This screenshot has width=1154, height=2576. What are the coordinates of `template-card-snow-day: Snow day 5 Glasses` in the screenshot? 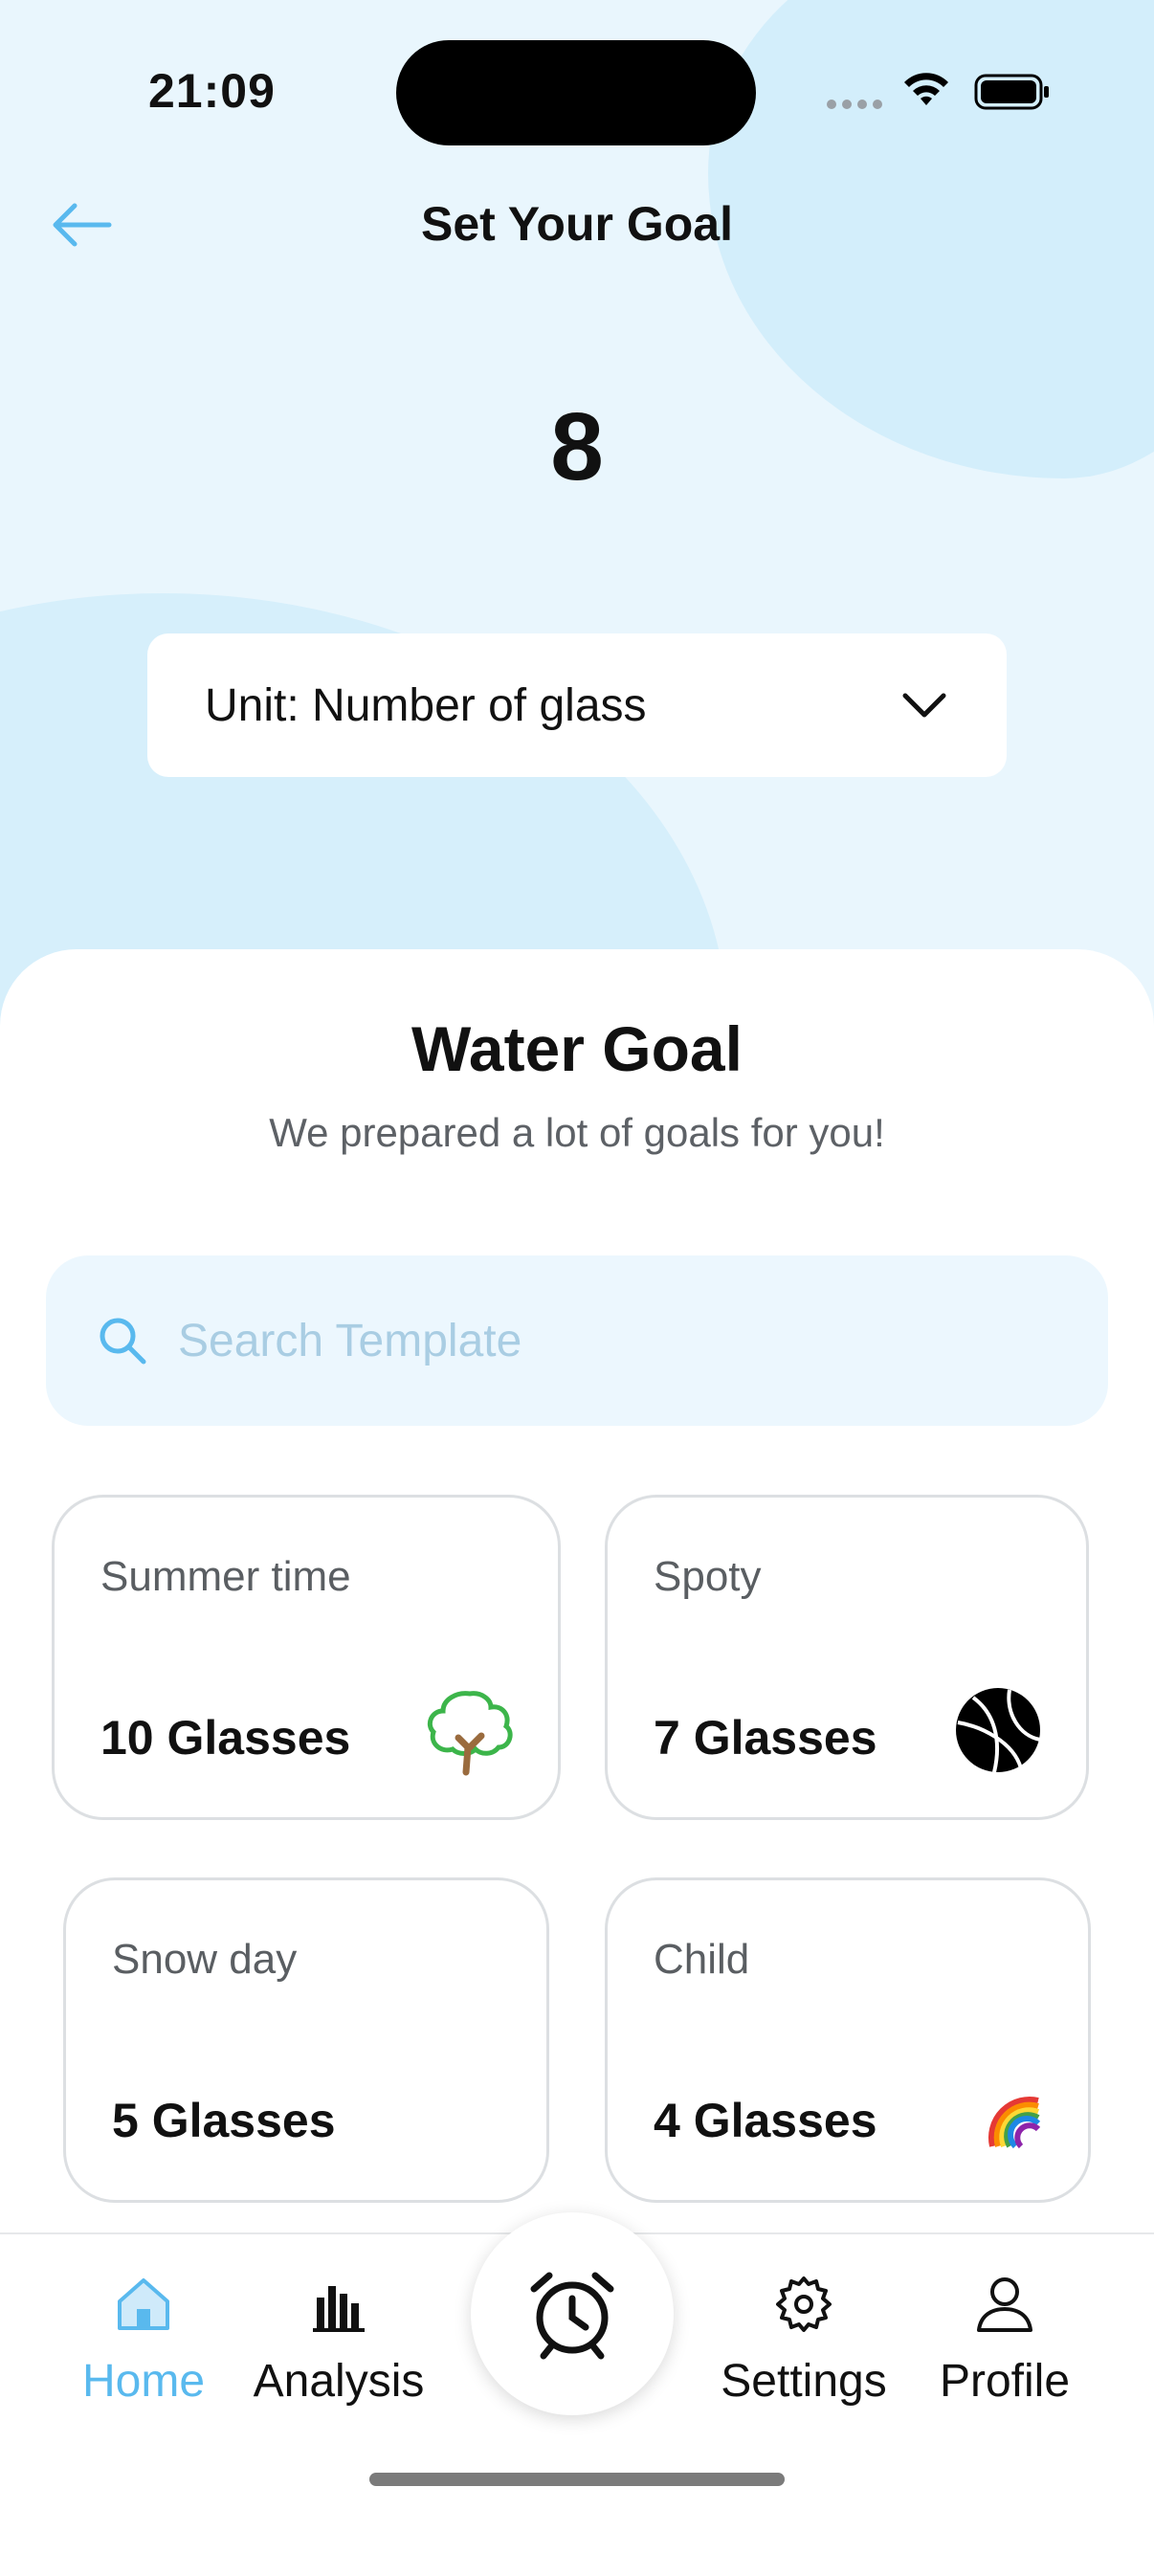 It's located at (306, 2040).